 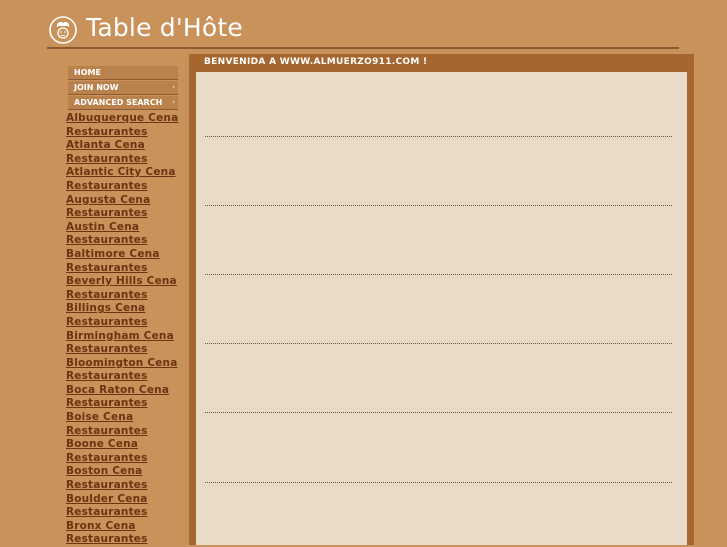 I want to click on chef-face-icon, so click(x=63, y=30).